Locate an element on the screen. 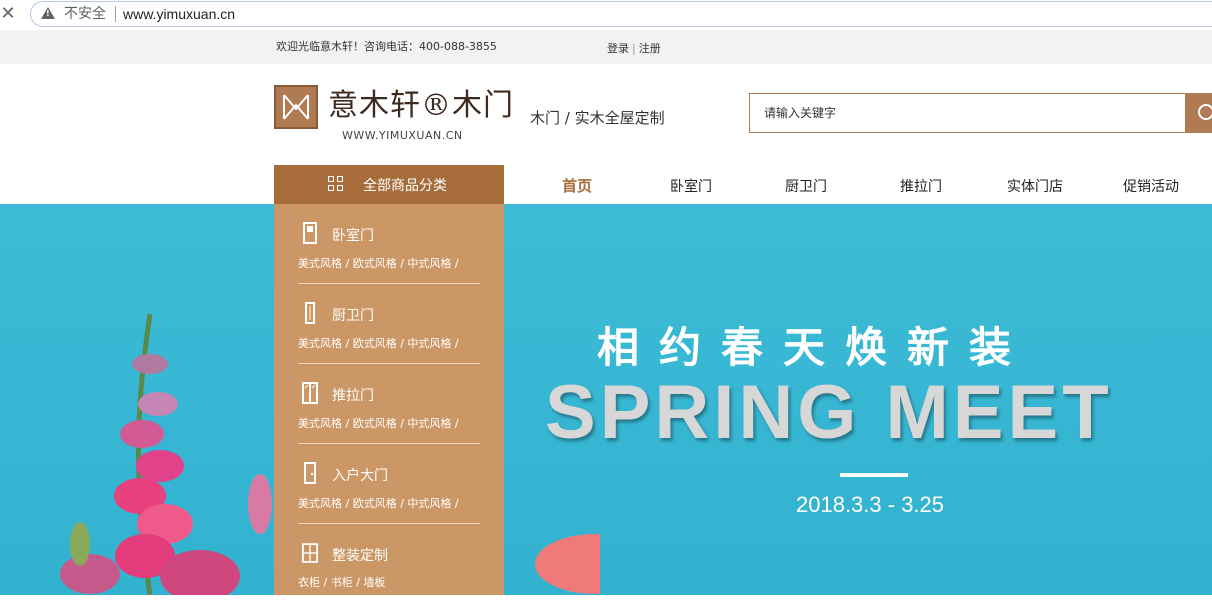 The width and height of the screenshot is (1212, 604). entry-door-icon is located at coordinates (310, 473).